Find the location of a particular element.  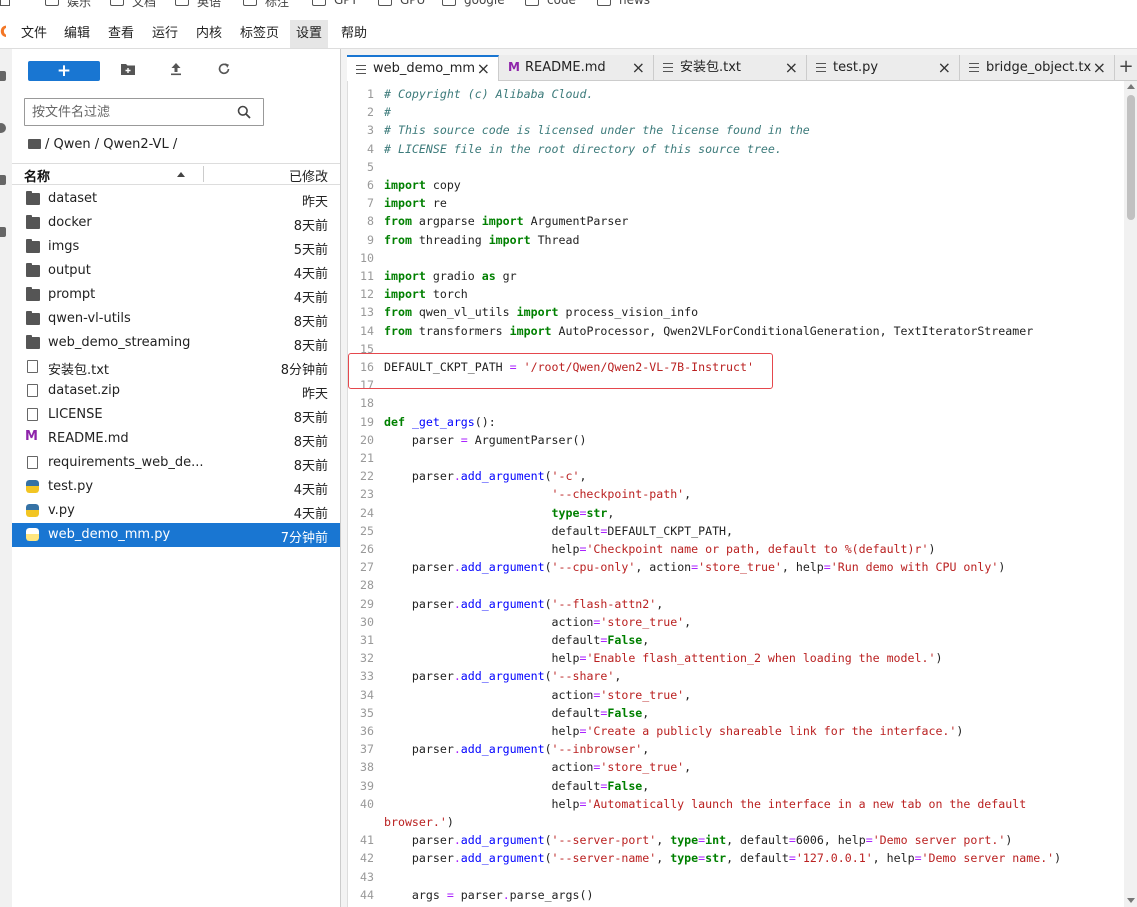

code-line: 2 # is located at coordinates (733, 112).